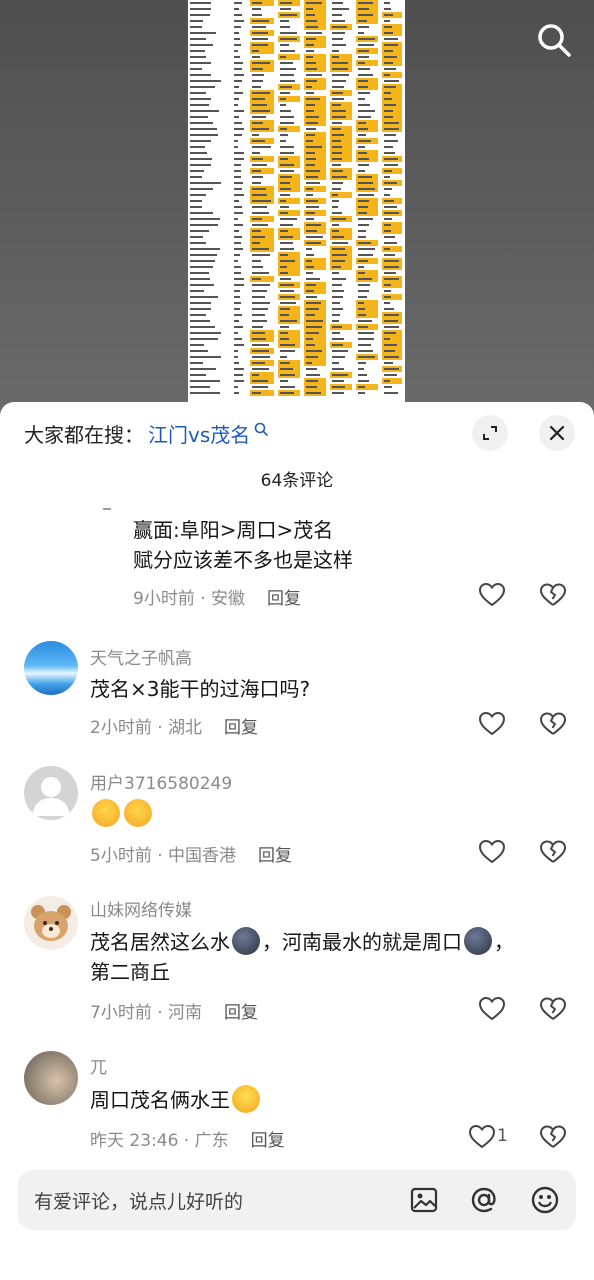  I want to click on spreadsheet-screenshot, so click(296, 201).